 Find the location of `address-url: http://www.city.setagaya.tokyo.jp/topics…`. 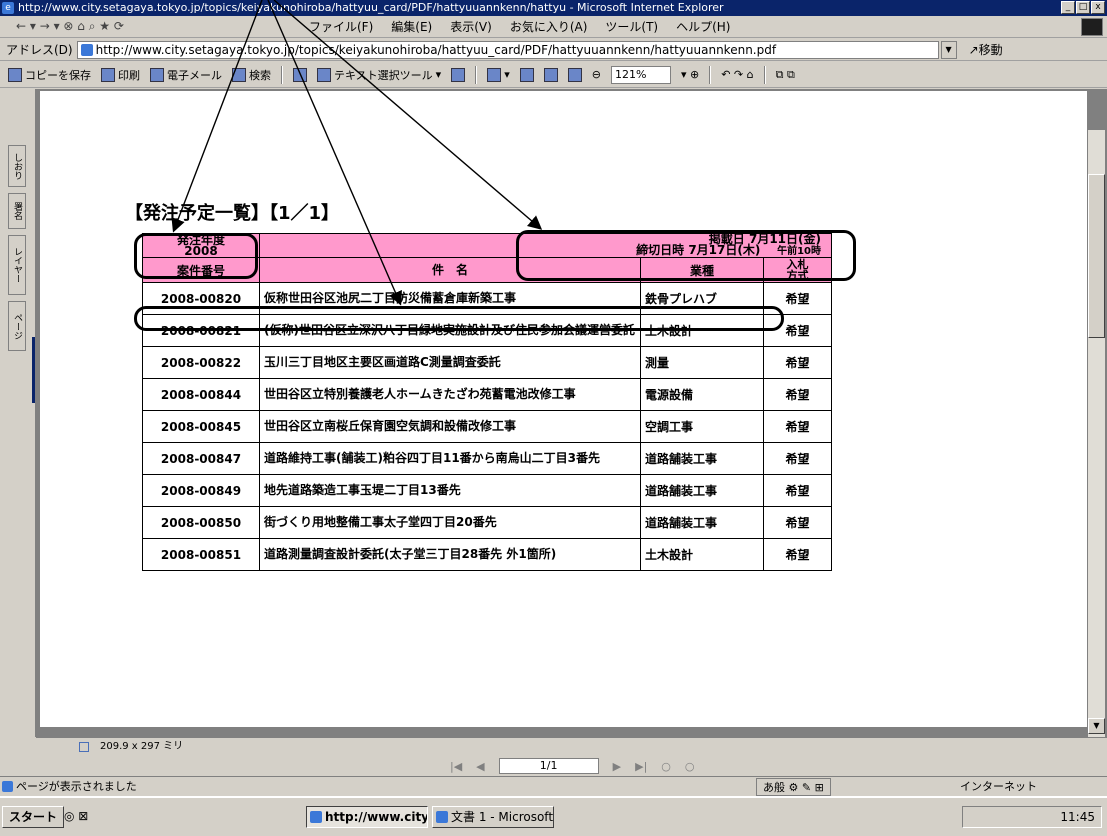

address-url: http://www.city.setagaya.tokyo.jp/topics… is located at coordinates (436, 49).